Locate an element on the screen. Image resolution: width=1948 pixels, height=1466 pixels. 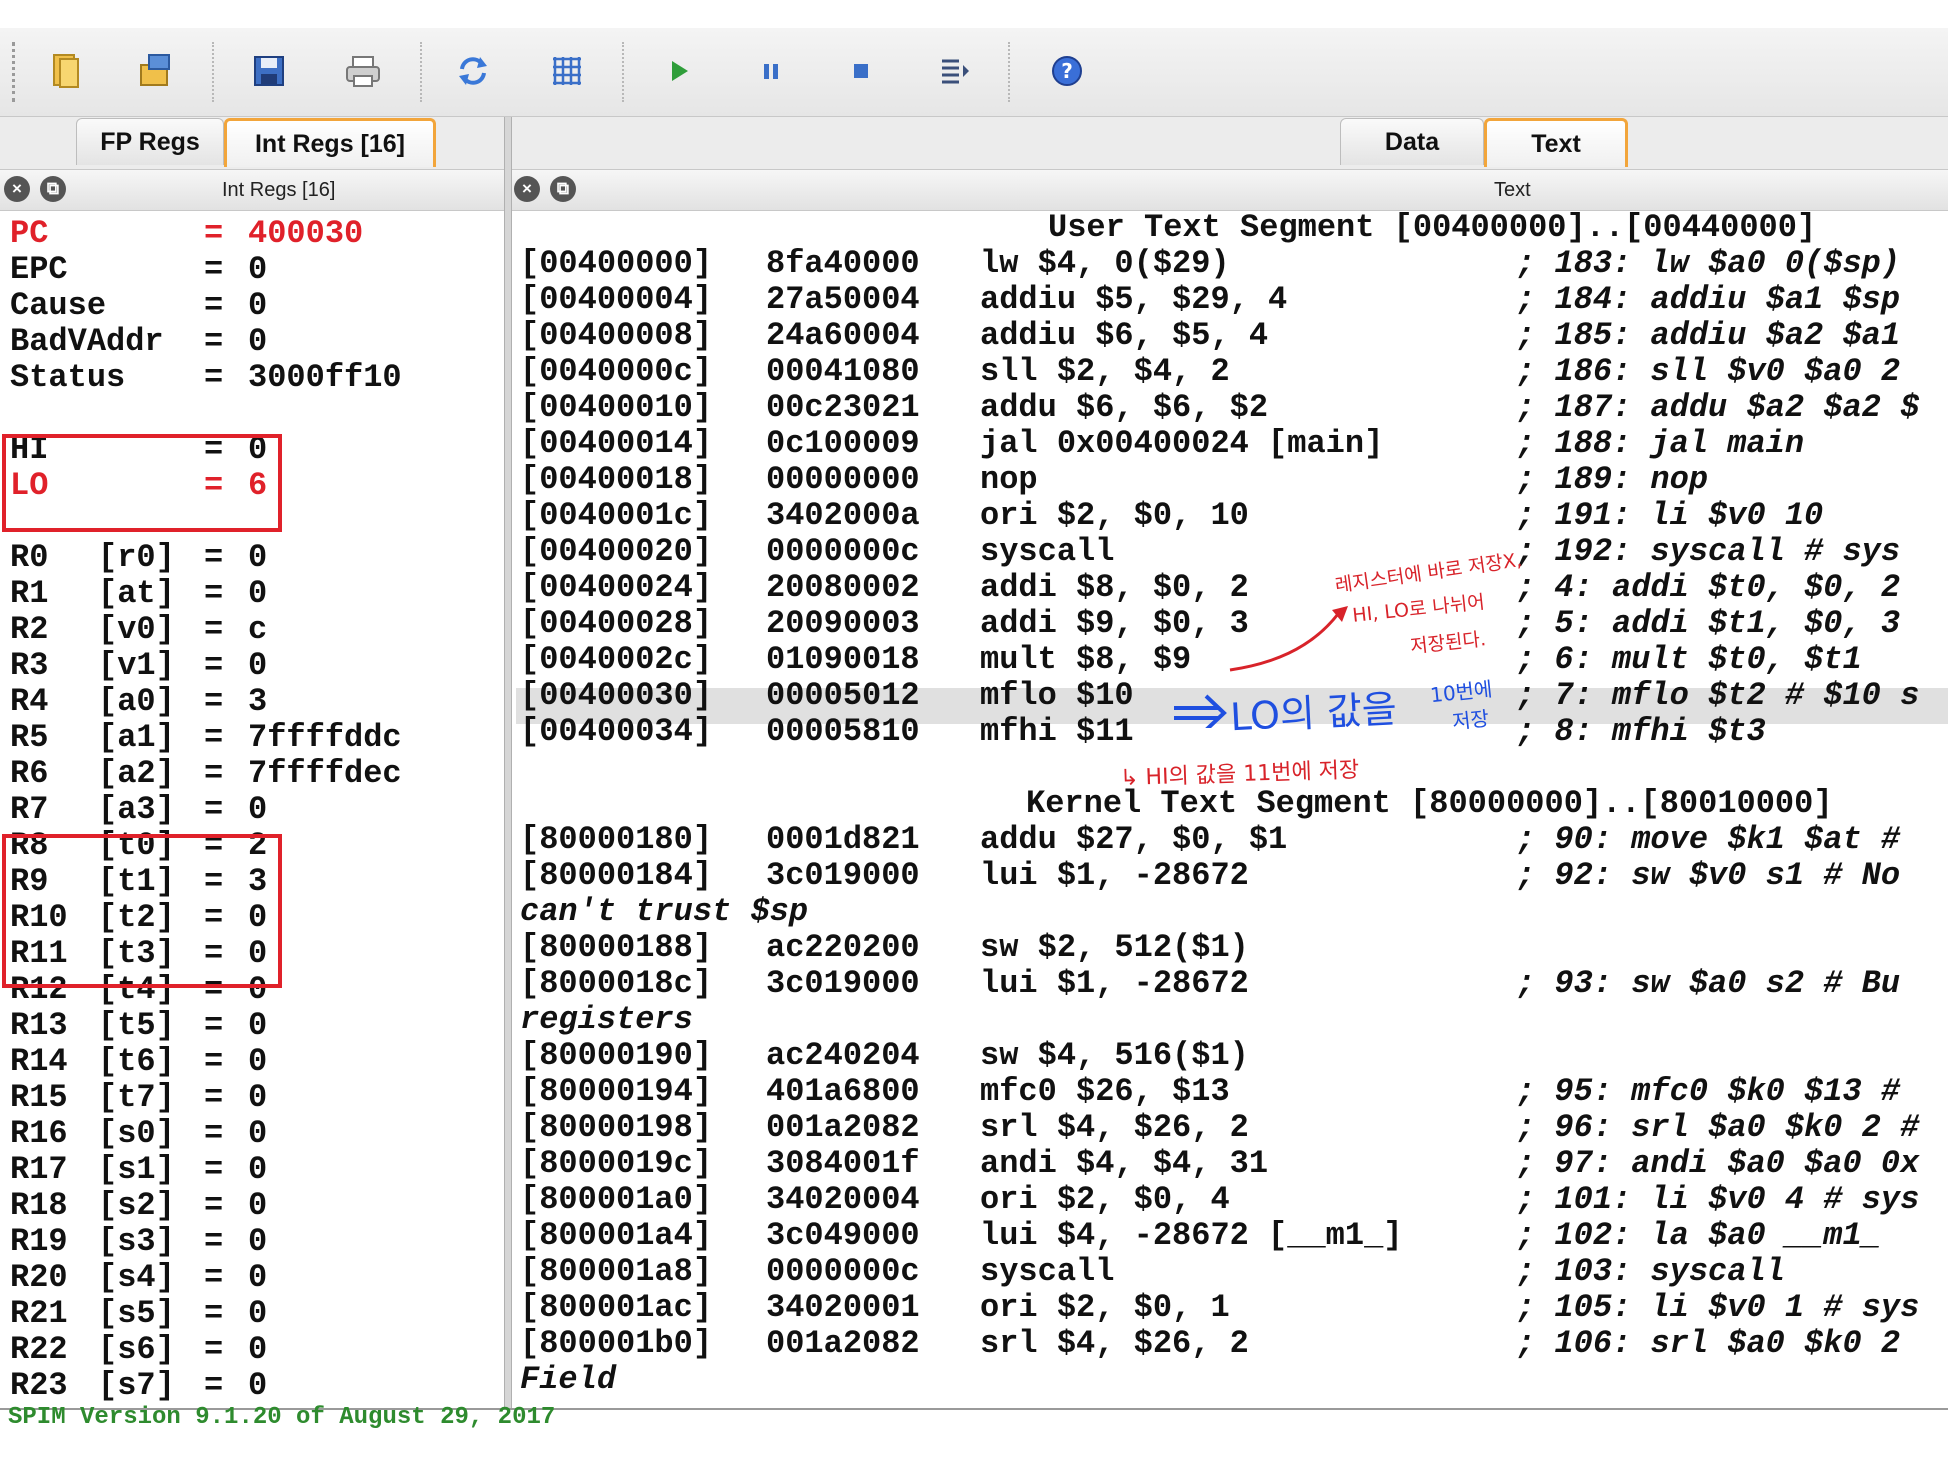
instruction-text: nop is located at coordinates (1009, 479).